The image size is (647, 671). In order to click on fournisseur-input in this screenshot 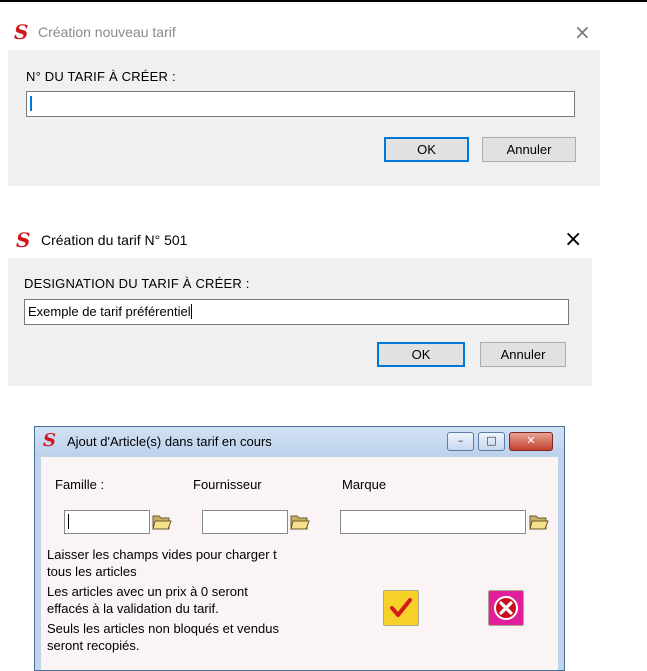, I will do `click(245, 522)`.